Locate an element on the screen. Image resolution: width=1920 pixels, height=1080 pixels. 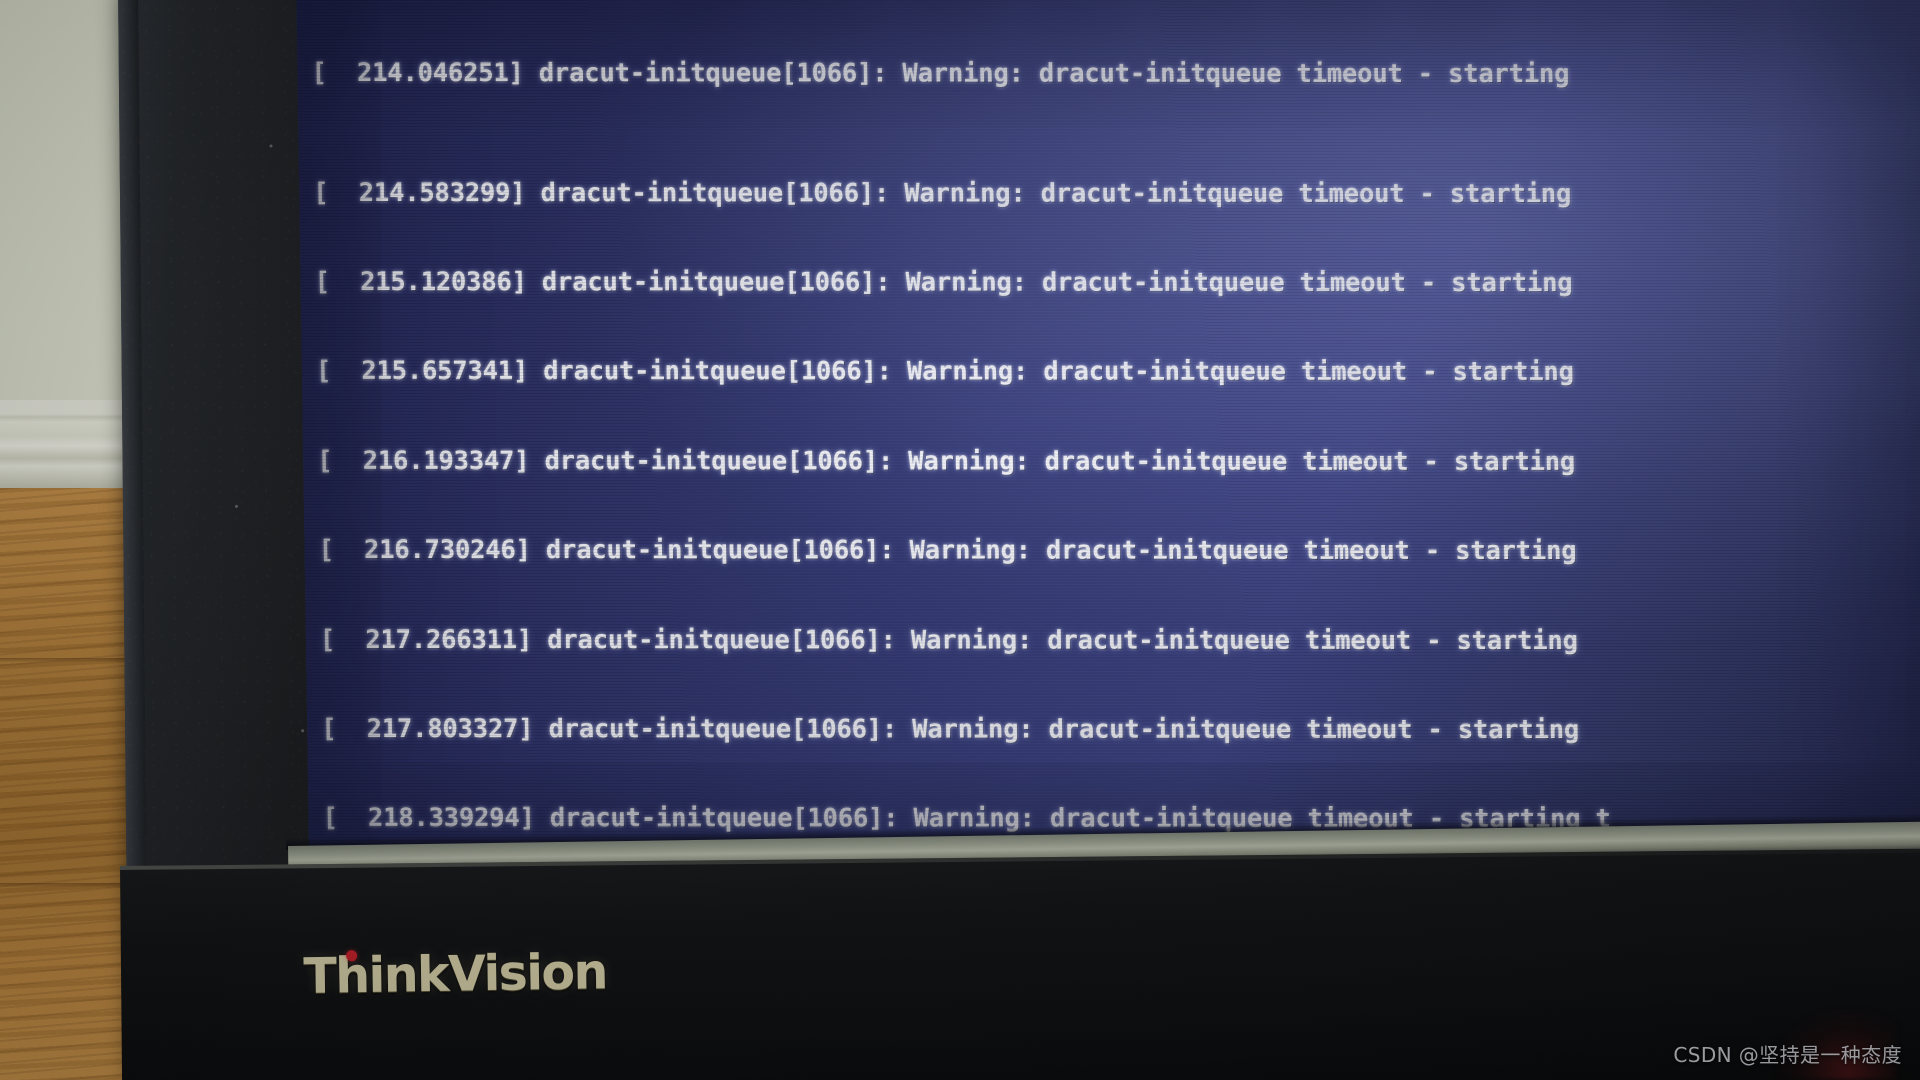
csdn-watermark: CSDN @坚持是一种态度 is located at coordinates (1787, 1055).